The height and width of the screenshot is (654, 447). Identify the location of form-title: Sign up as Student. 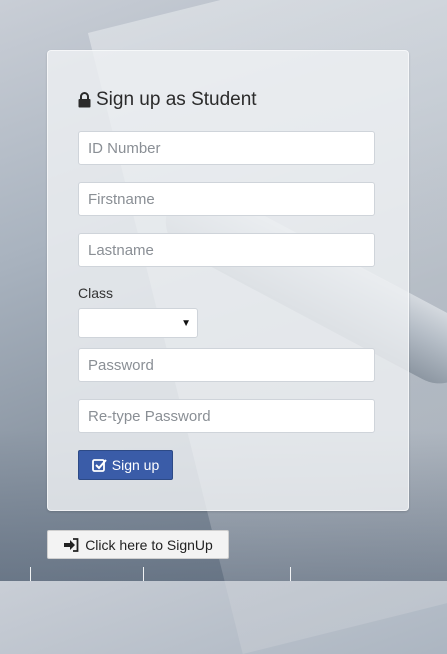
(167, 100).